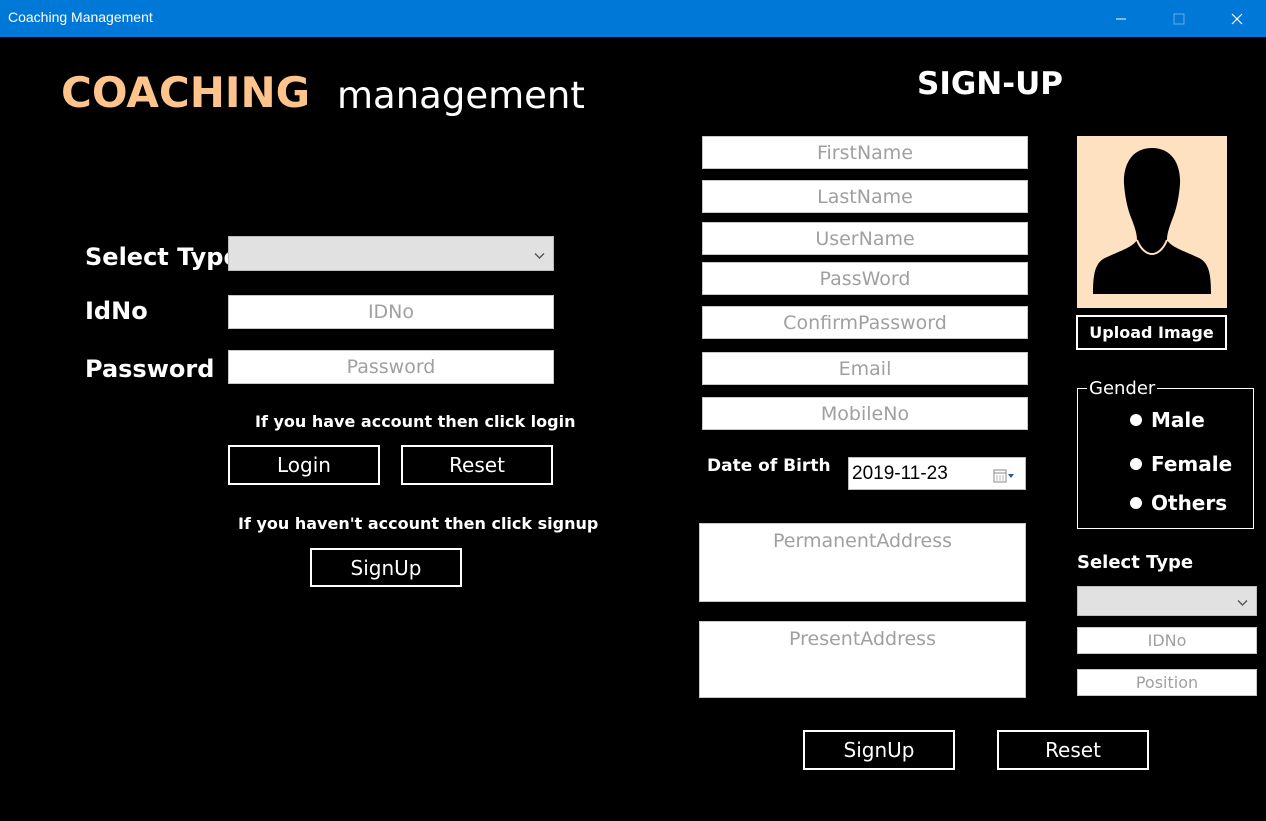 The height and width of the screenshot is (821, 1266). Describe the element at coordinates (879, 750) in the screenshot. I see `signup-submit-button: SignUp` at that location.